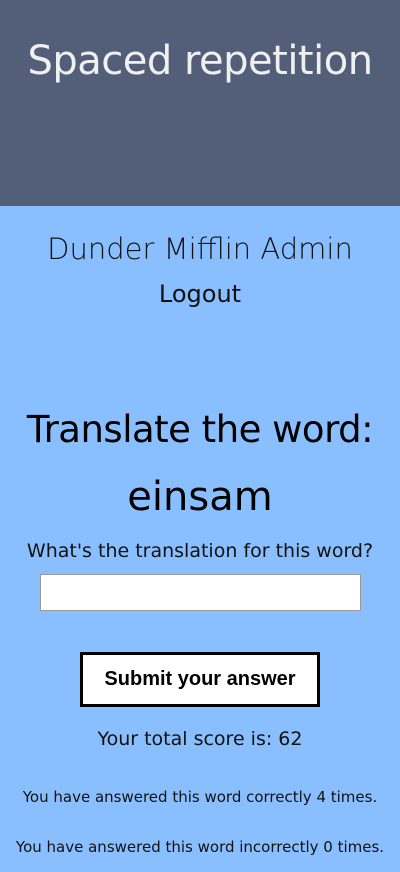 The height and width of the screenshot is (872, 400). What do you see at coordinates (200, 679) in the screenshot?
I see `submit-answer-button: Submit your answer` at bounding box center [200, 679].